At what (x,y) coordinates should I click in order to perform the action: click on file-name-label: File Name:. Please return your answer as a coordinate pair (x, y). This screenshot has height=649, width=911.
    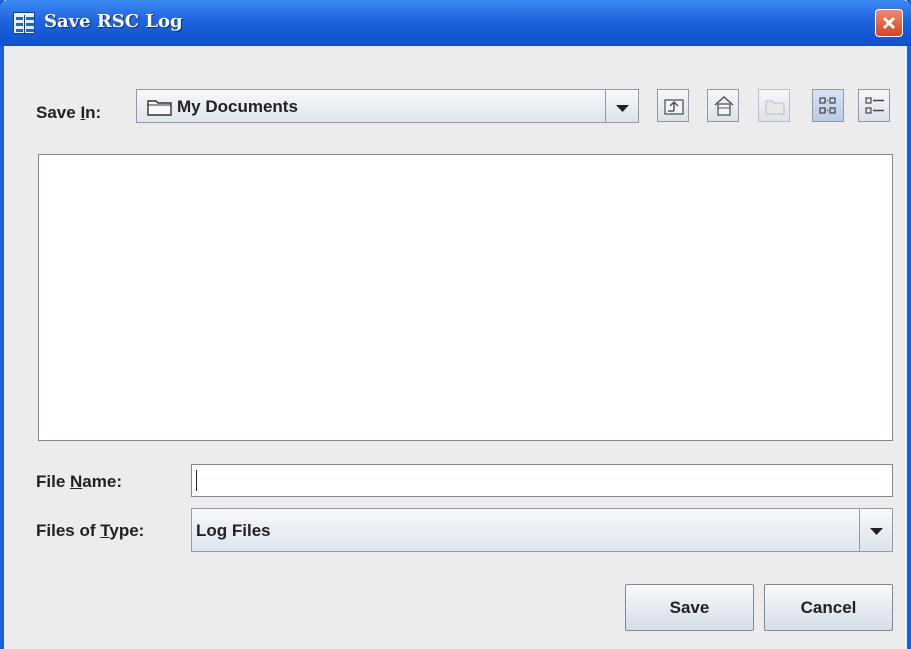
    Looking at the image, I should click on (79, 481).